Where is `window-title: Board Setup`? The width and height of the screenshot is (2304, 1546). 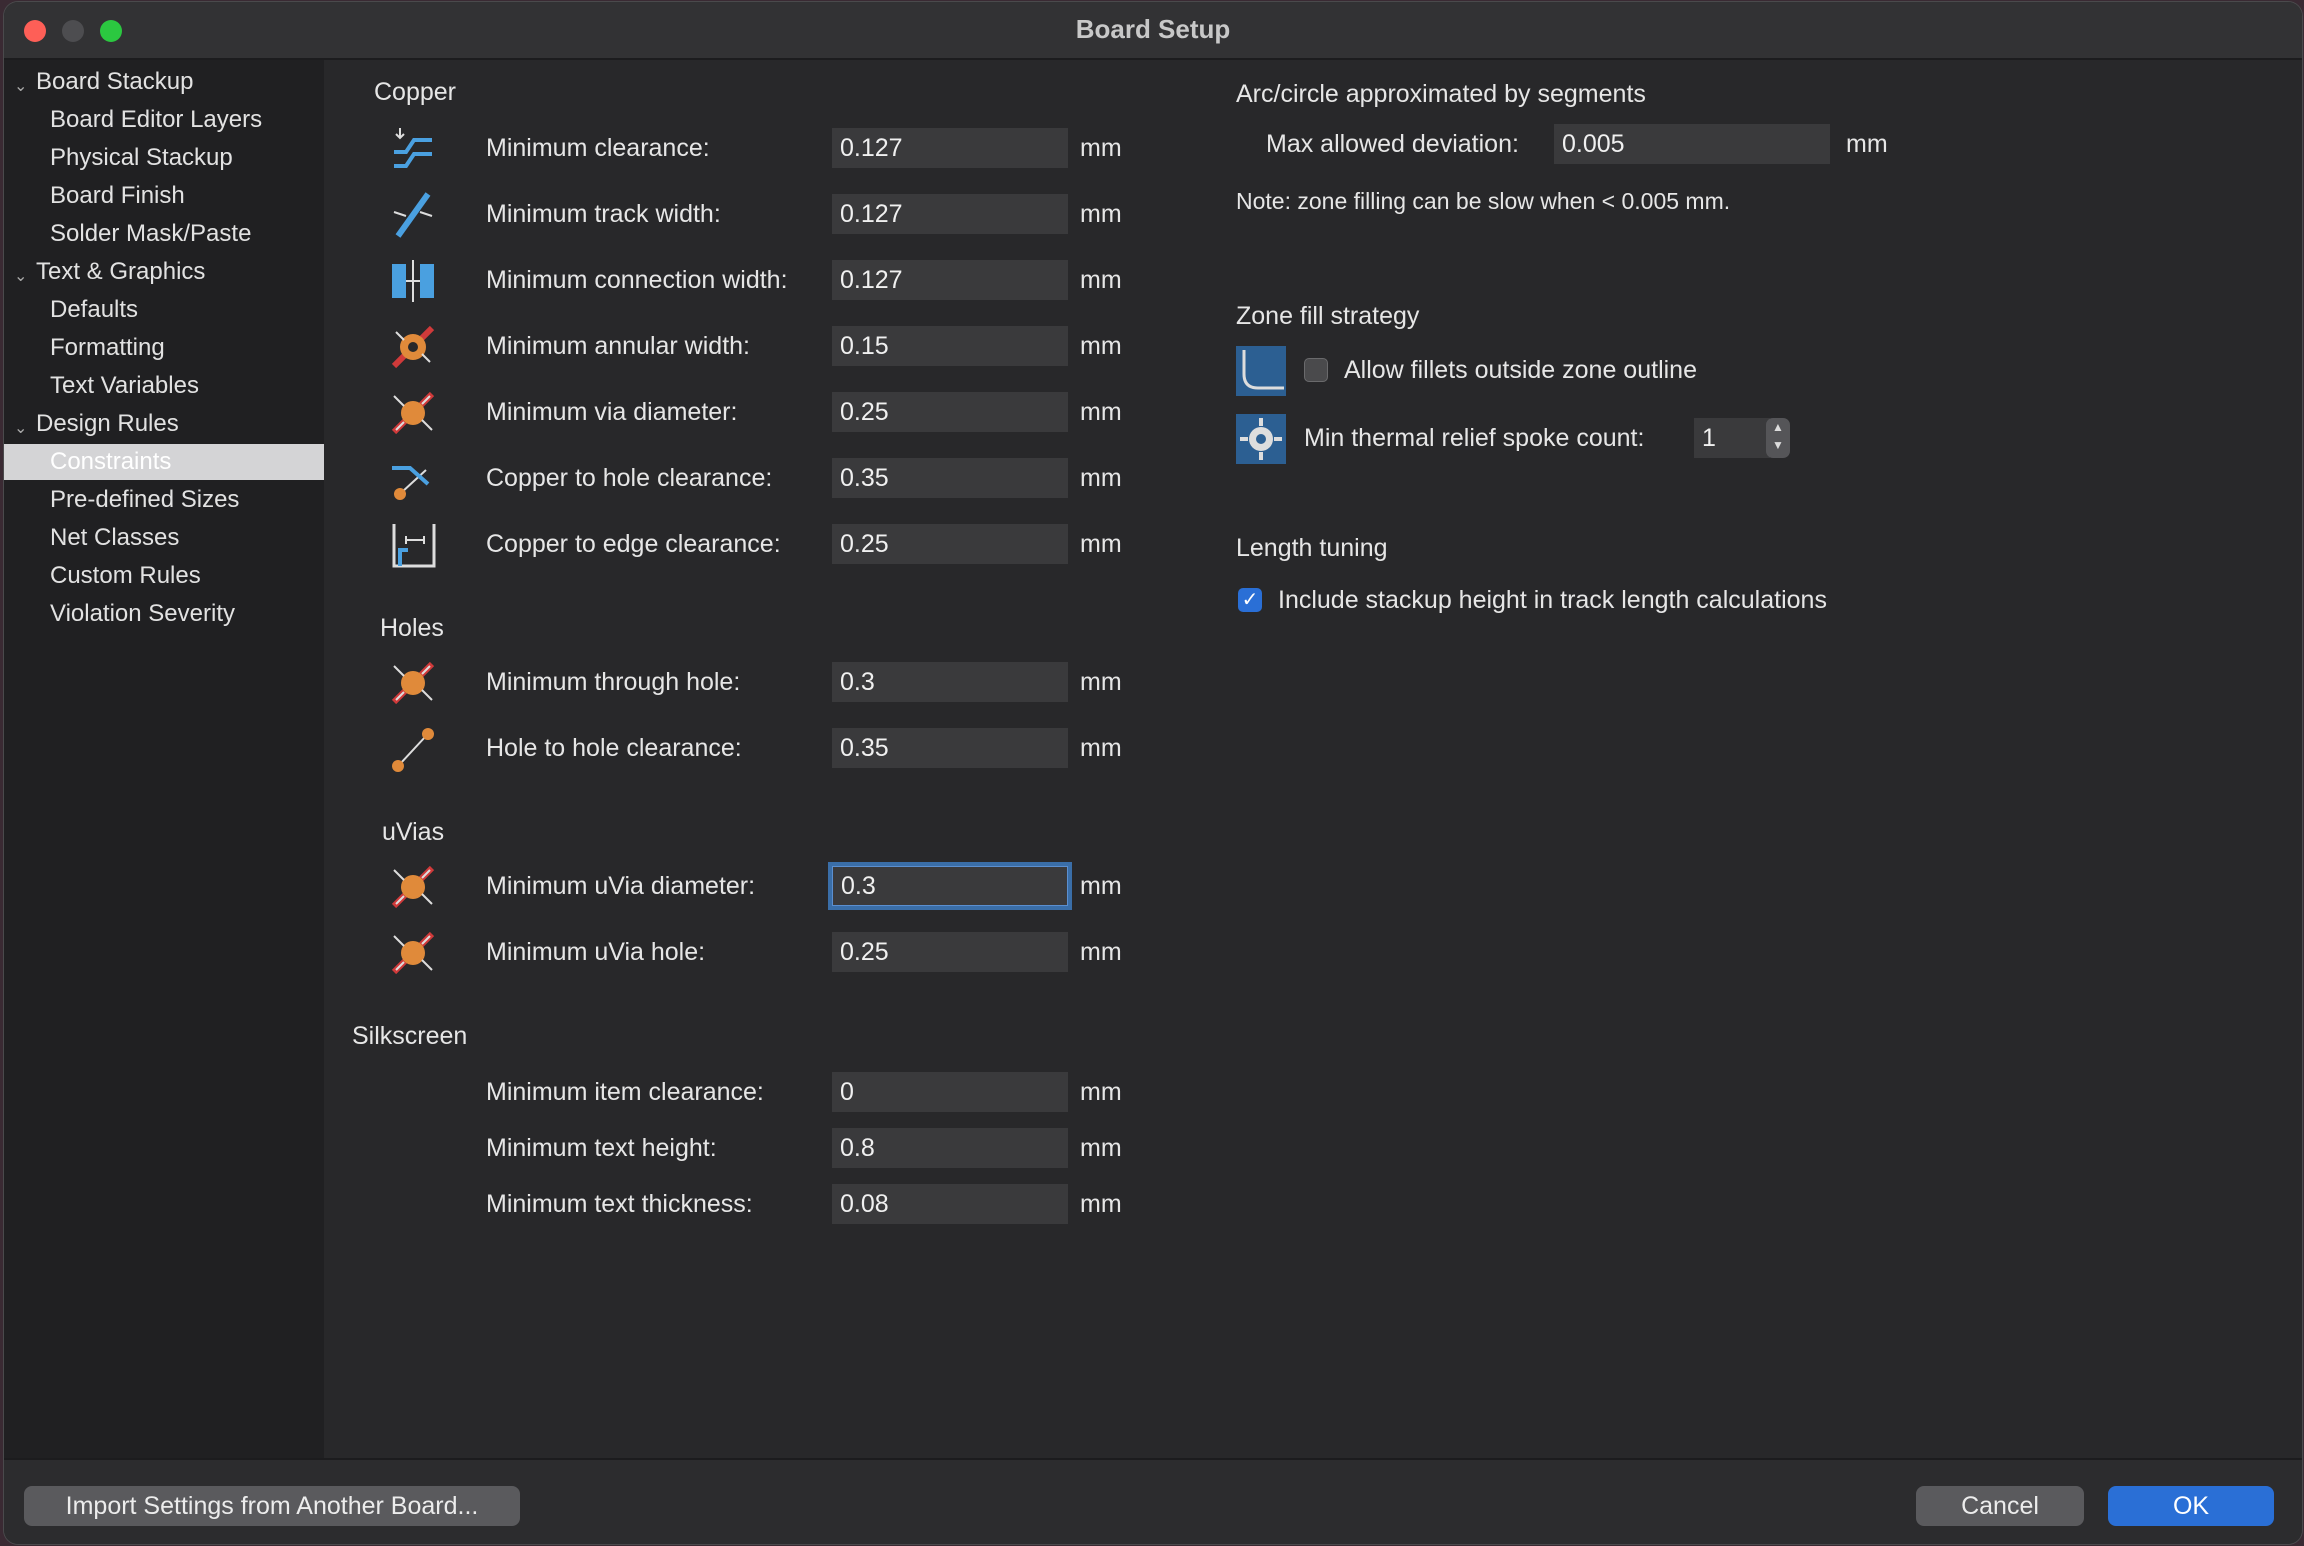 window-title: Board Setup is located at coordinates (1153, 29).